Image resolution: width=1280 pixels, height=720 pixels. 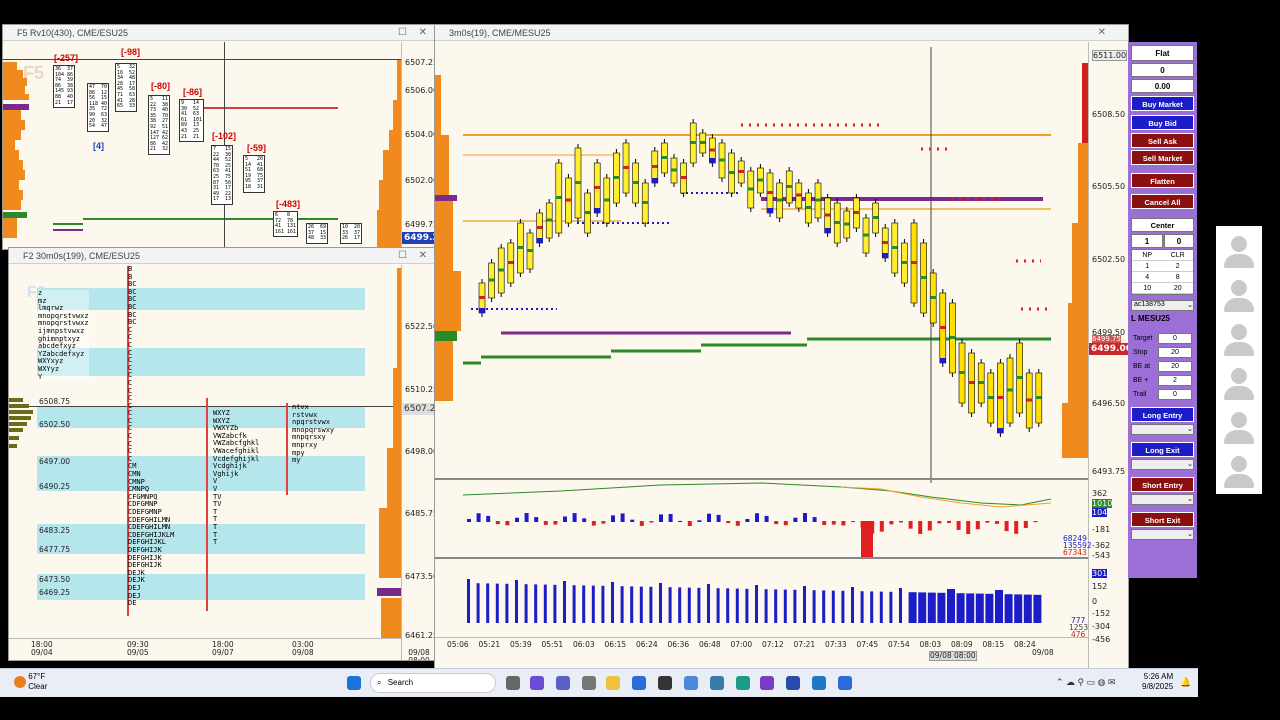 What do you see at coordinates (30, 682) in the screenshot?
I see `weather-widget: 67°F Clear` at bounding box center [30, 682].